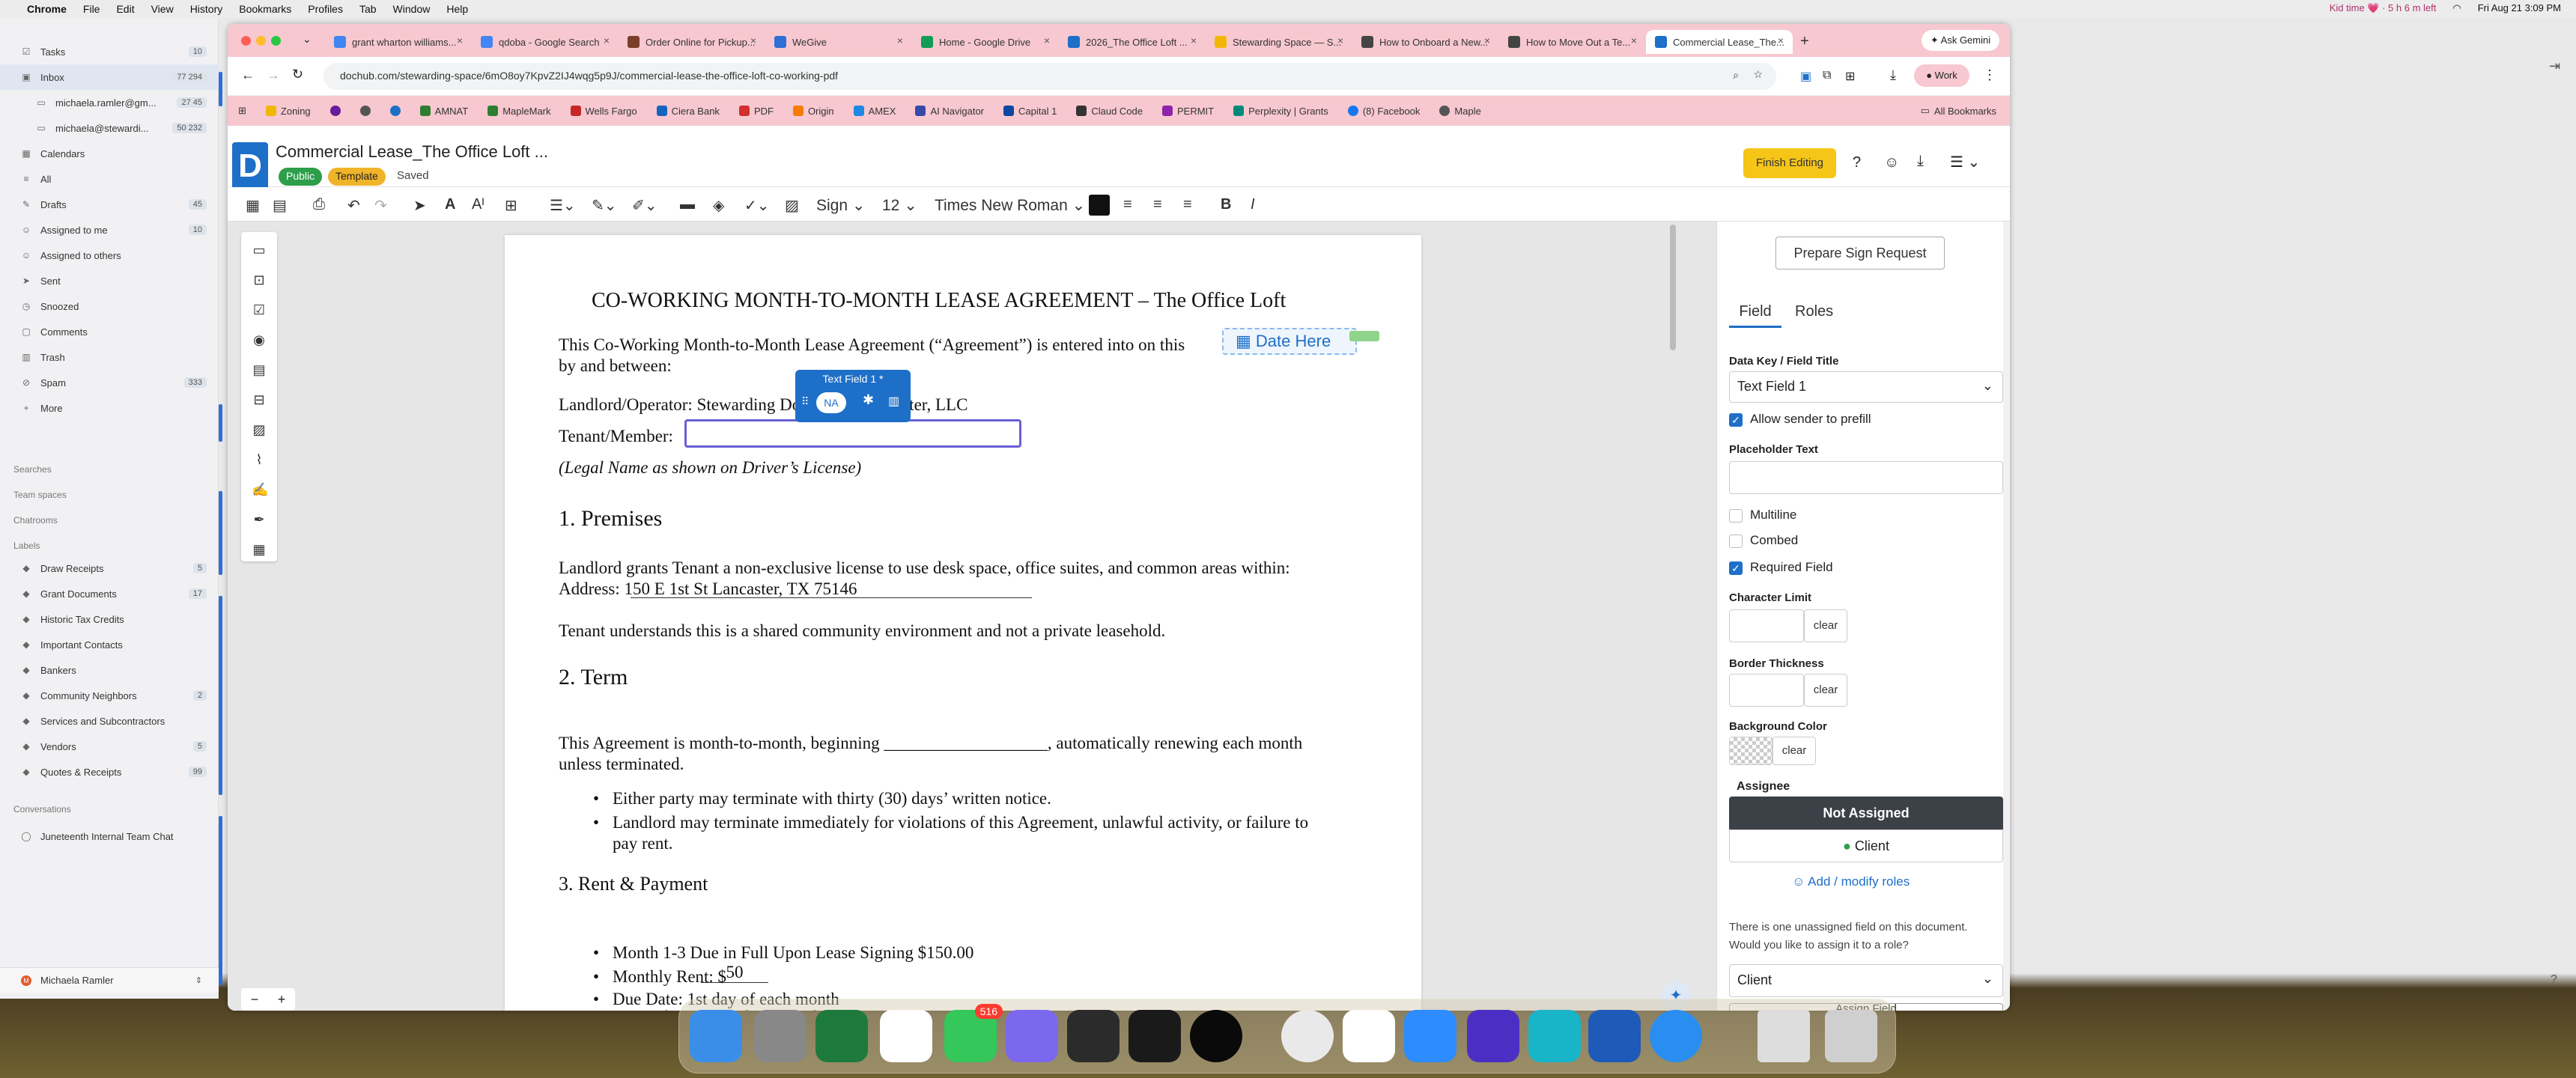 This screenshot has width=2576, height=1078. I want to click on capcut-icon, so click(1093, 1036).